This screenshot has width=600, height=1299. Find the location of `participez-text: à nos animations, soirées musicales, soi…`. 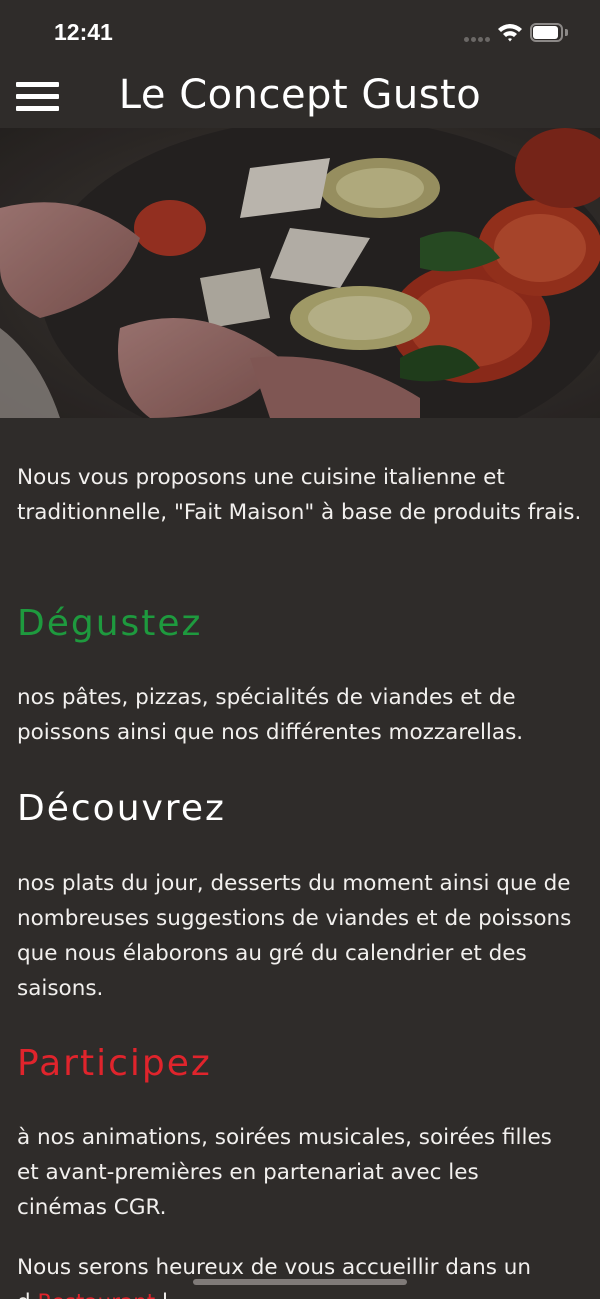

participez-text: à nos animations, soirées musicales, soi… is located at coordinates (284, 1172).